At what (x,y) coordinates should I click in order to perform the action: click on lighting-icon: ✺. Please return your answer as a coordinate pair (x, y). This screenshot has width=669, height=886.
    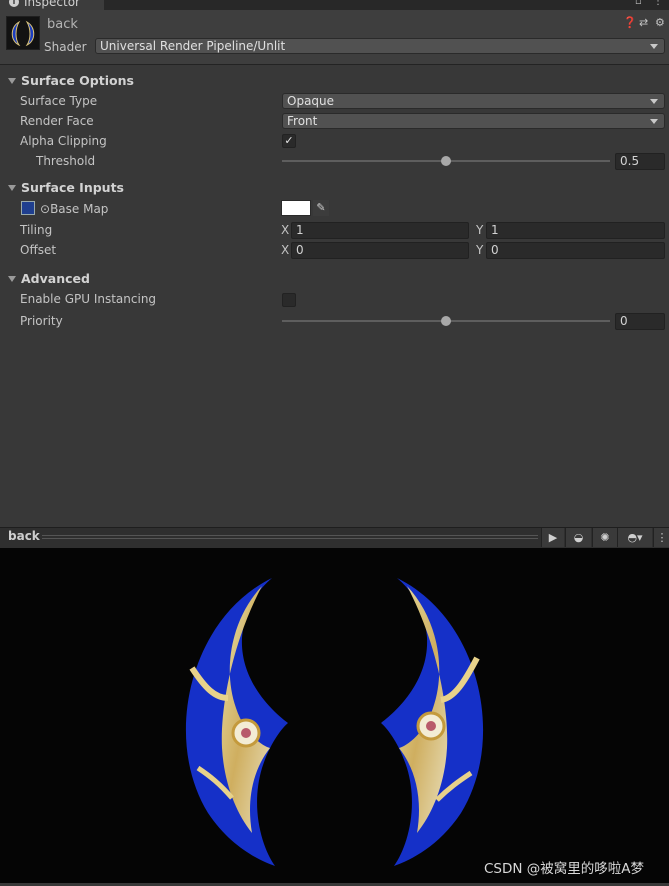
    Looking at the image, I should click on (604, 537).